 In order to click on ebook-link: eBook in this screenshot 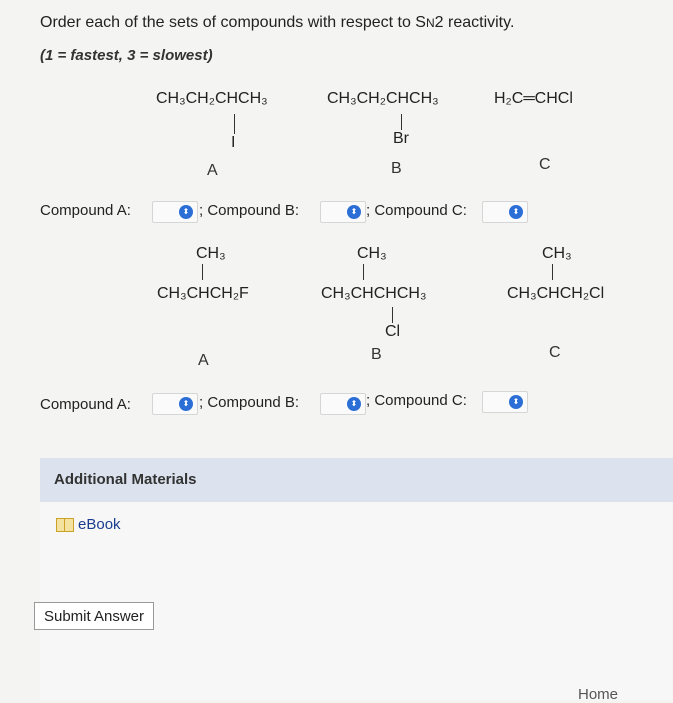, I will do `click(88, 524)`.